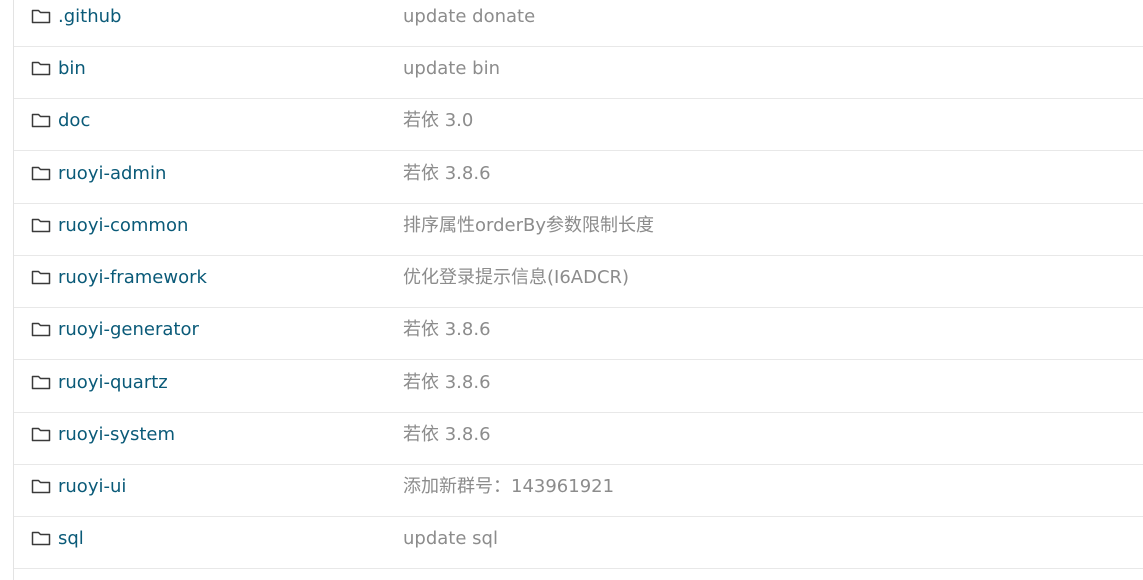  I want to click on folder-link: bin, so click(72, 69).